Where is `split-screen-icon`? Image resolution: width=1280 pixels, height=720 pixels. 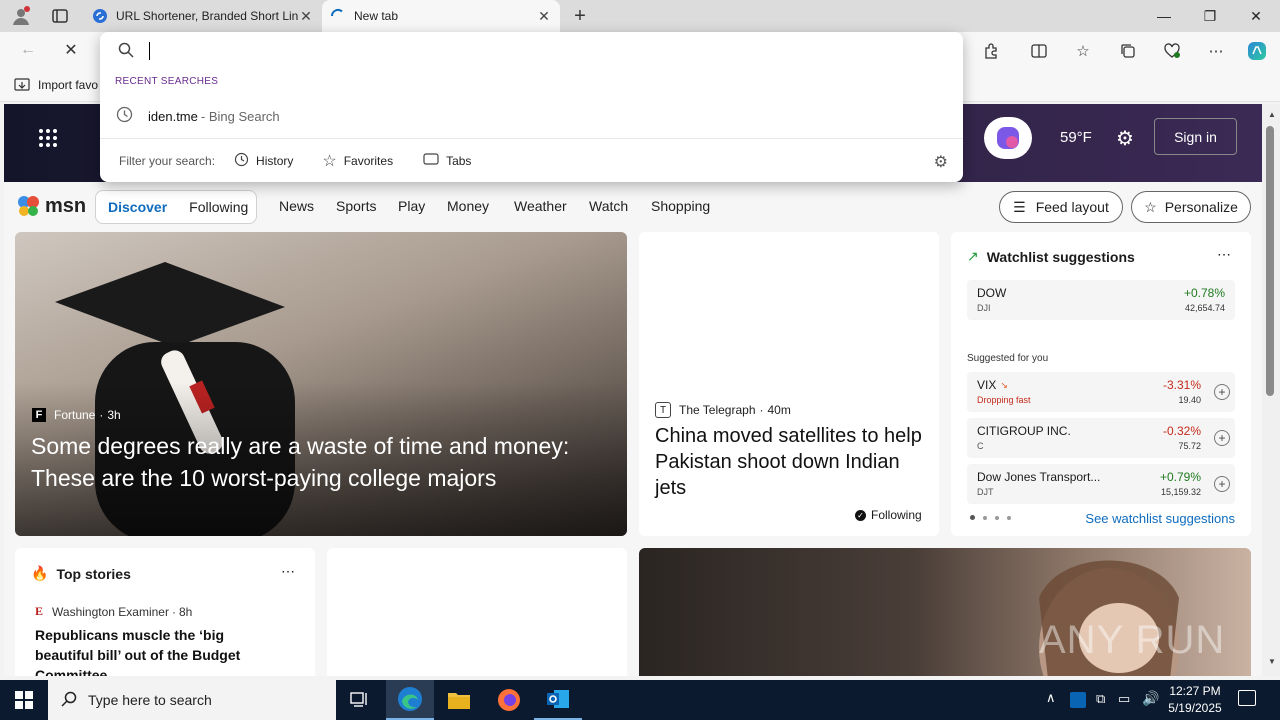 split-screen-icon is located at coordinates (1039, 51).